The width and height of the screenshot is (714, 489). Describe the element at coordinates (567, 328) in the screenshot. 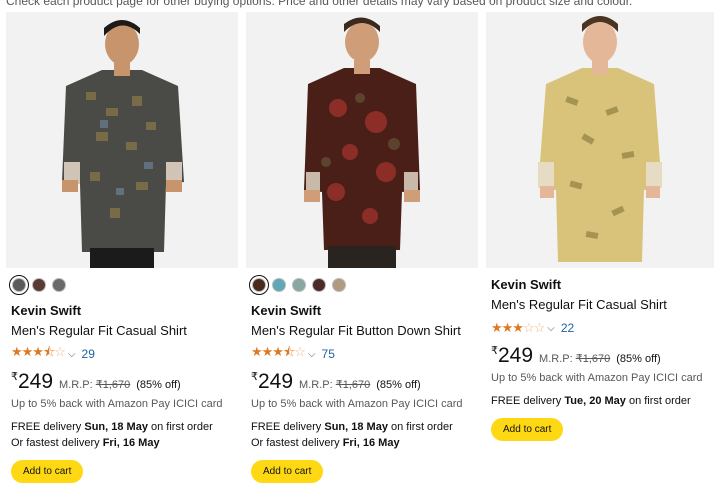

I see `rating-count-link: 22` at that location.